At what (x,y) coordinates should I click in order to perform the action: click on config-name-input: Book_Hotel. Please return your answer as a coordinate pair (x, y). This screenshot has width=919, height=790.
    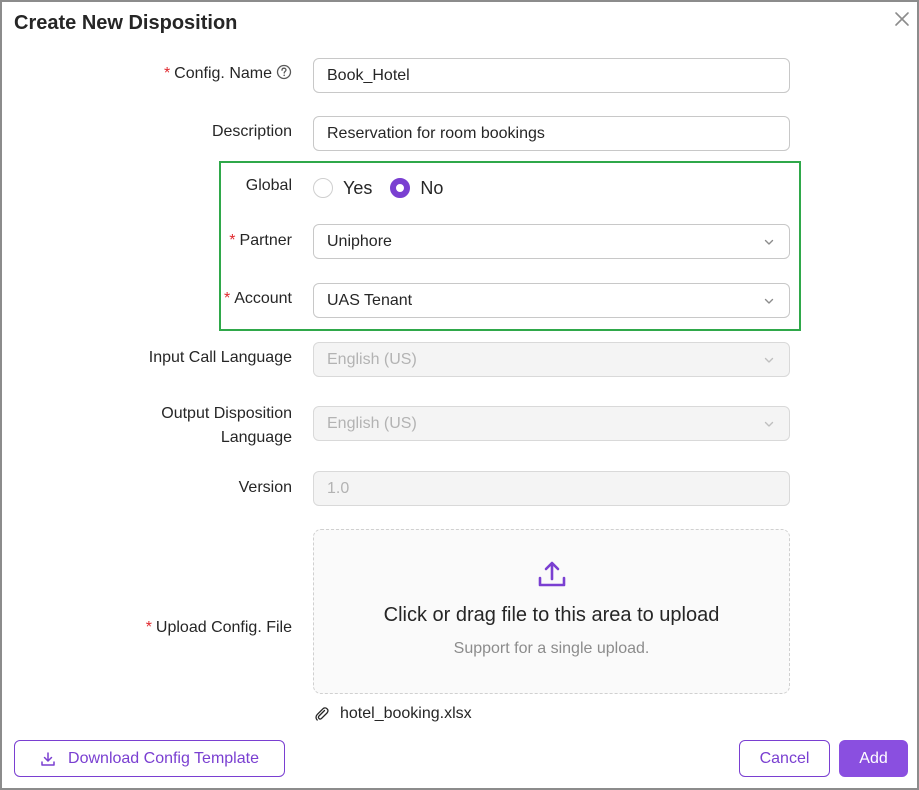
    Looking at the image, I should click on (551, 75).